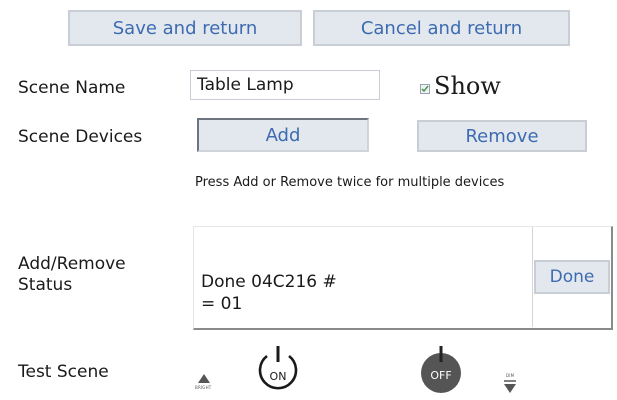  I want to click on on-button: ON, so click(278, 370).